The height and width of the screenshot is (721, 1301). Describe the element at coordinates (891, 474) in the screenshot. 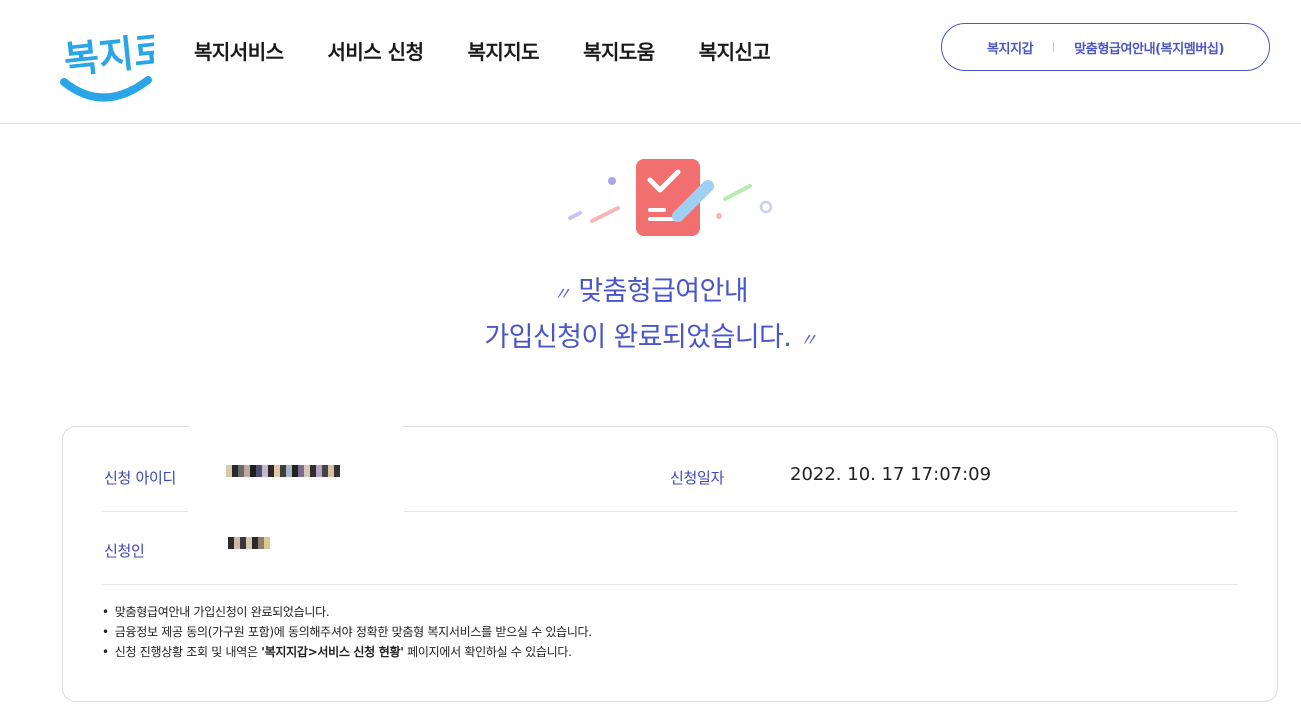

I see `apply-date-value: 2022. 10. 17 17:07:09` at that location.